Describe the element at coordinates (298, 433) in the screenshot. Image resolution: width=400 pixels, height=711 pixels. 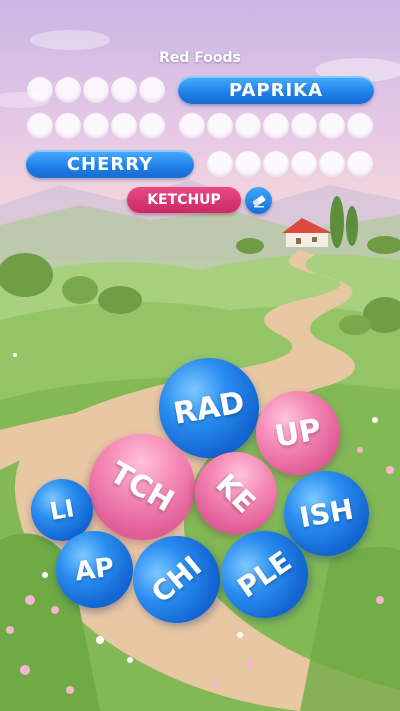
I see `bubble-label: UP` at that location.